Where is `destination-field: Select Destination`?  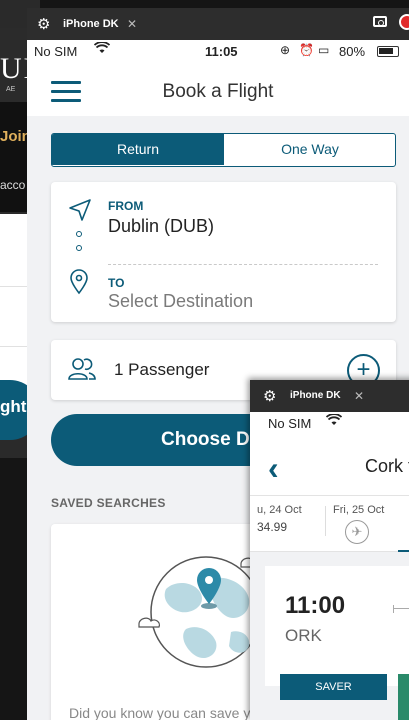 destination-field: Select Destination is located at coordinates (180, 301).